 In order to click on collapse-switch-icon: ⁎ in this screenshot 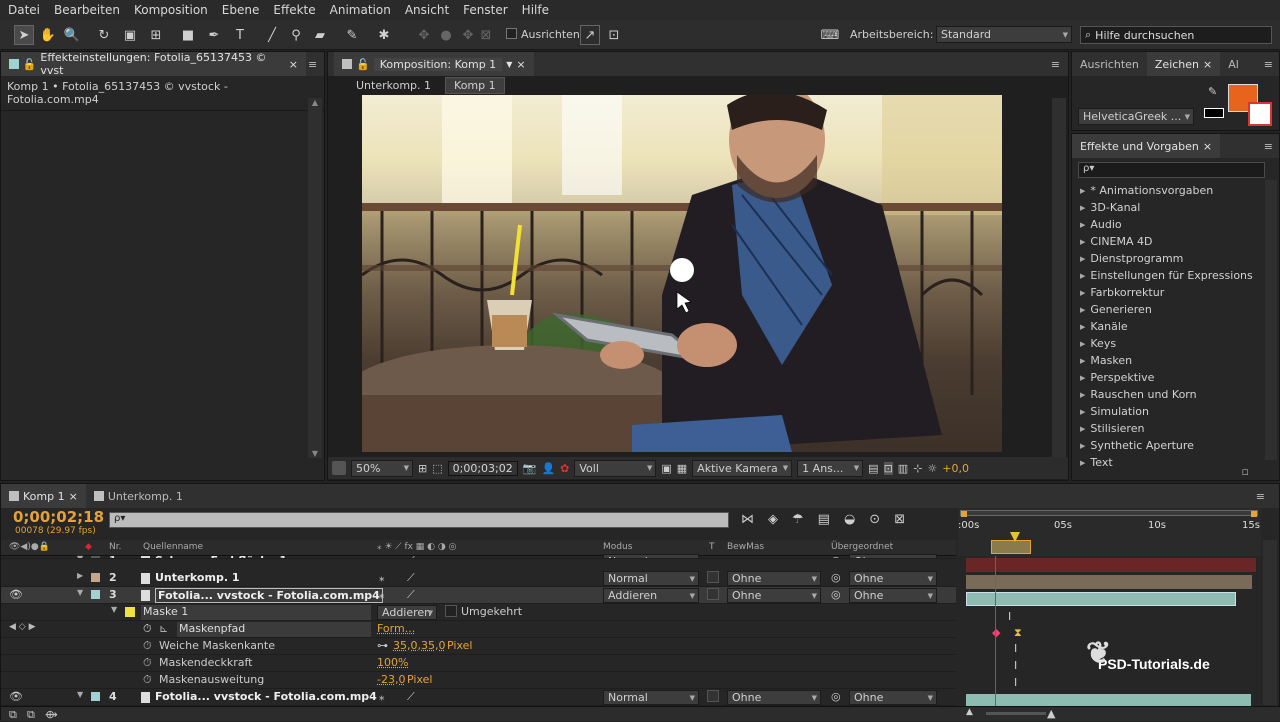, I will do `click(382, 697)`.